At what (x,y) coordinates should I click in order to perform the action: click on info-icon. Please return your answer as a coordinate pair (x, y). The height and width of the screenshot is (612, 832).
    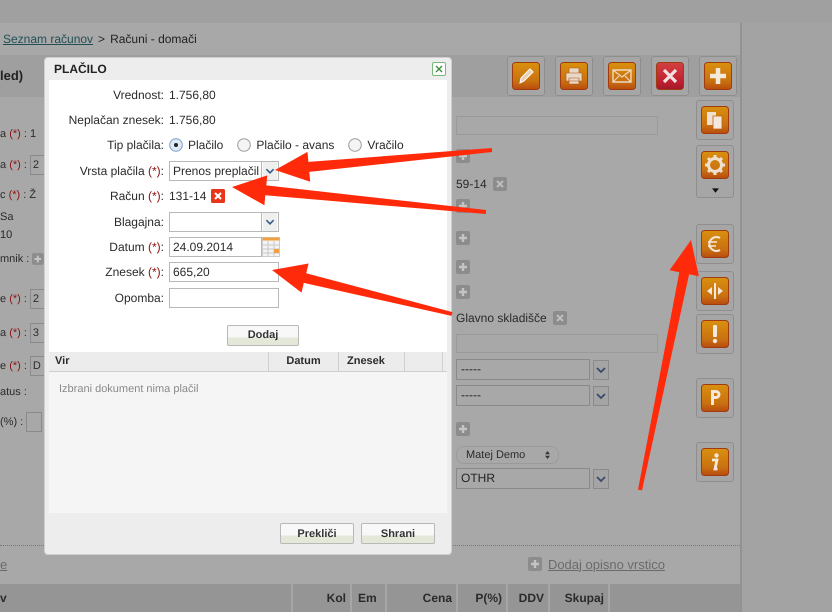
    Looking at the image, I should click on (715, 462).